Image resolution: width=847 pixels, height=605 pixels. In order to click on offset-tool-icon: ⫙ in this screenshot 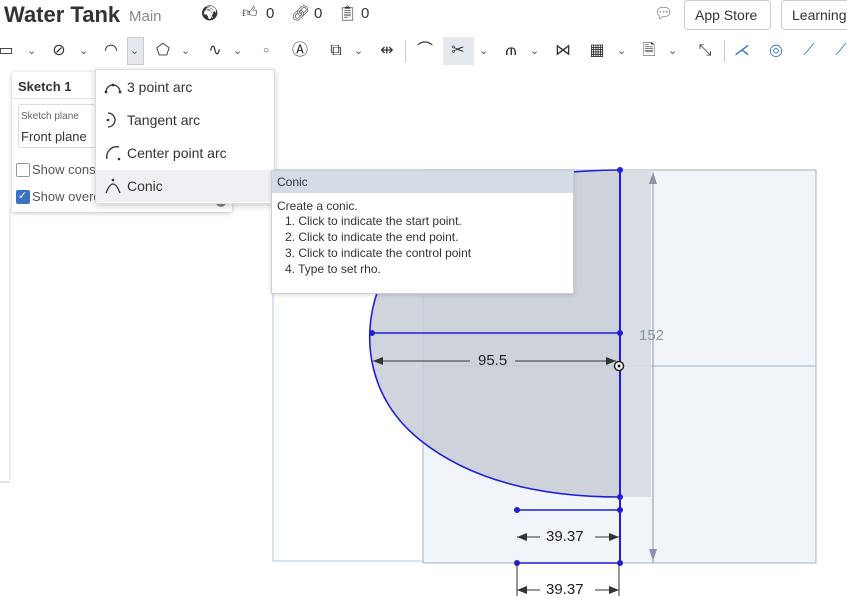, I will do `click(511, 51)`.